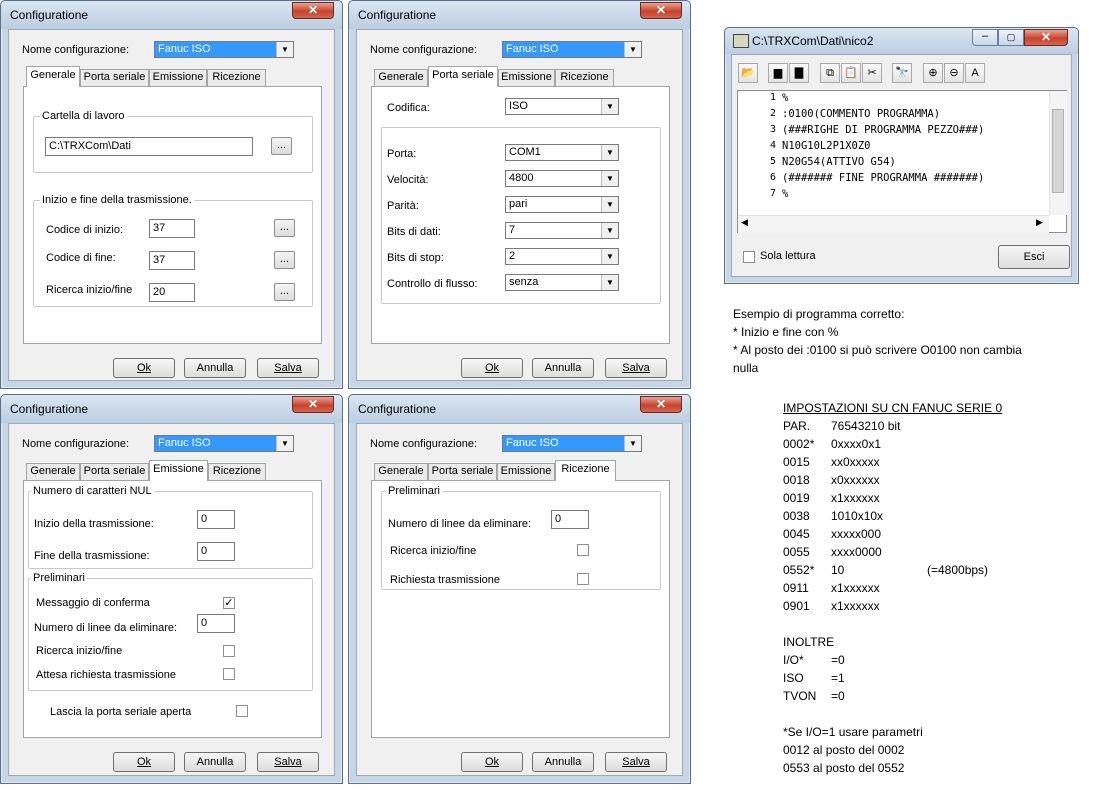  I want to click on nul-start-input: 0, so click(216, 519).